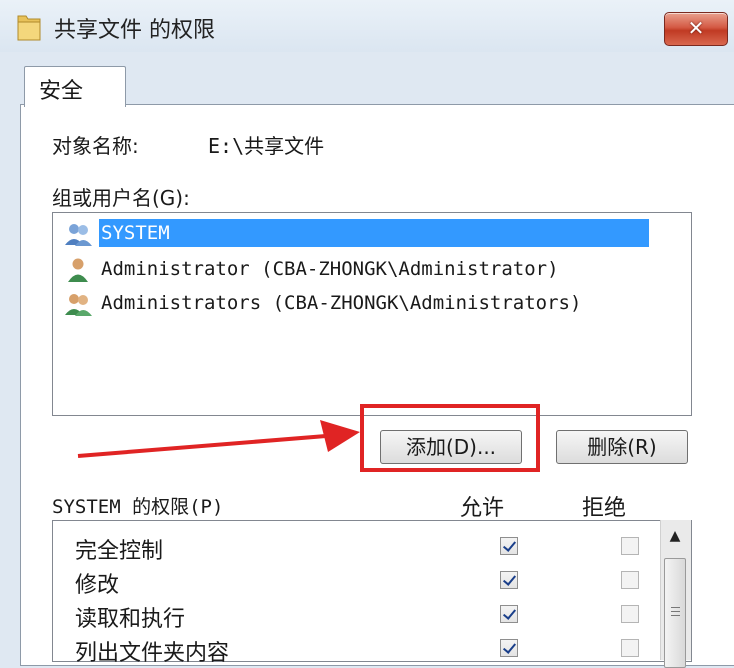  Describe the element at coordinates (121, 198) in the screenshot. I see `group-list-label: 组或用户名(G):` at that location.